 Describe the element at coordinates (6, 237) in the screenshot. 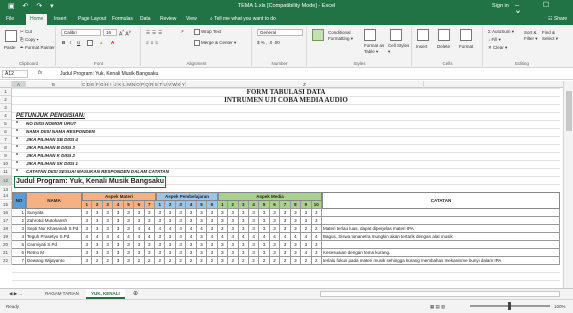

I see `row-header: 19` at that location.